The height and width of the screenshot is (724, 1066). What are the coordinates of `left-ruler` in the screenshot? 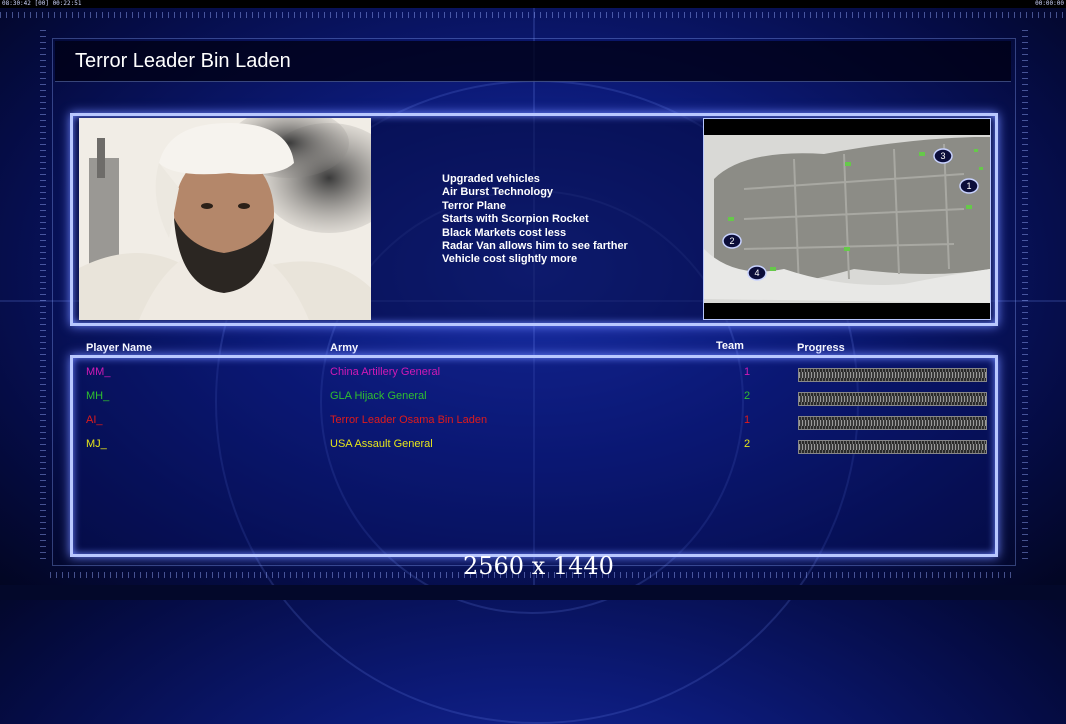 It's located at (43, 295).